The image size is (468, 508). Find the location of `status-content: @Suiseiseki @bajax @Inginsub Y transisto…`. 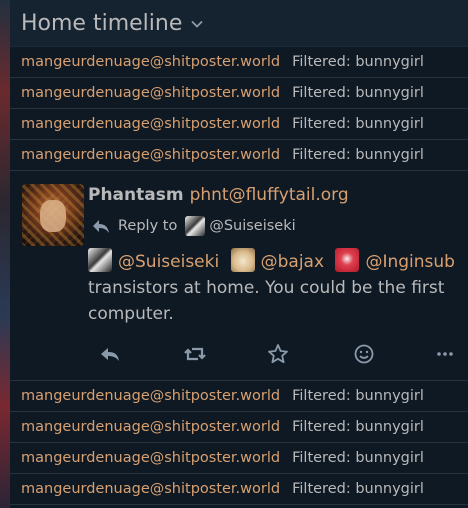

status-content: @Suiseiseki @bajax @Inginsub Y transisto… is located at coordinates (273, 287).